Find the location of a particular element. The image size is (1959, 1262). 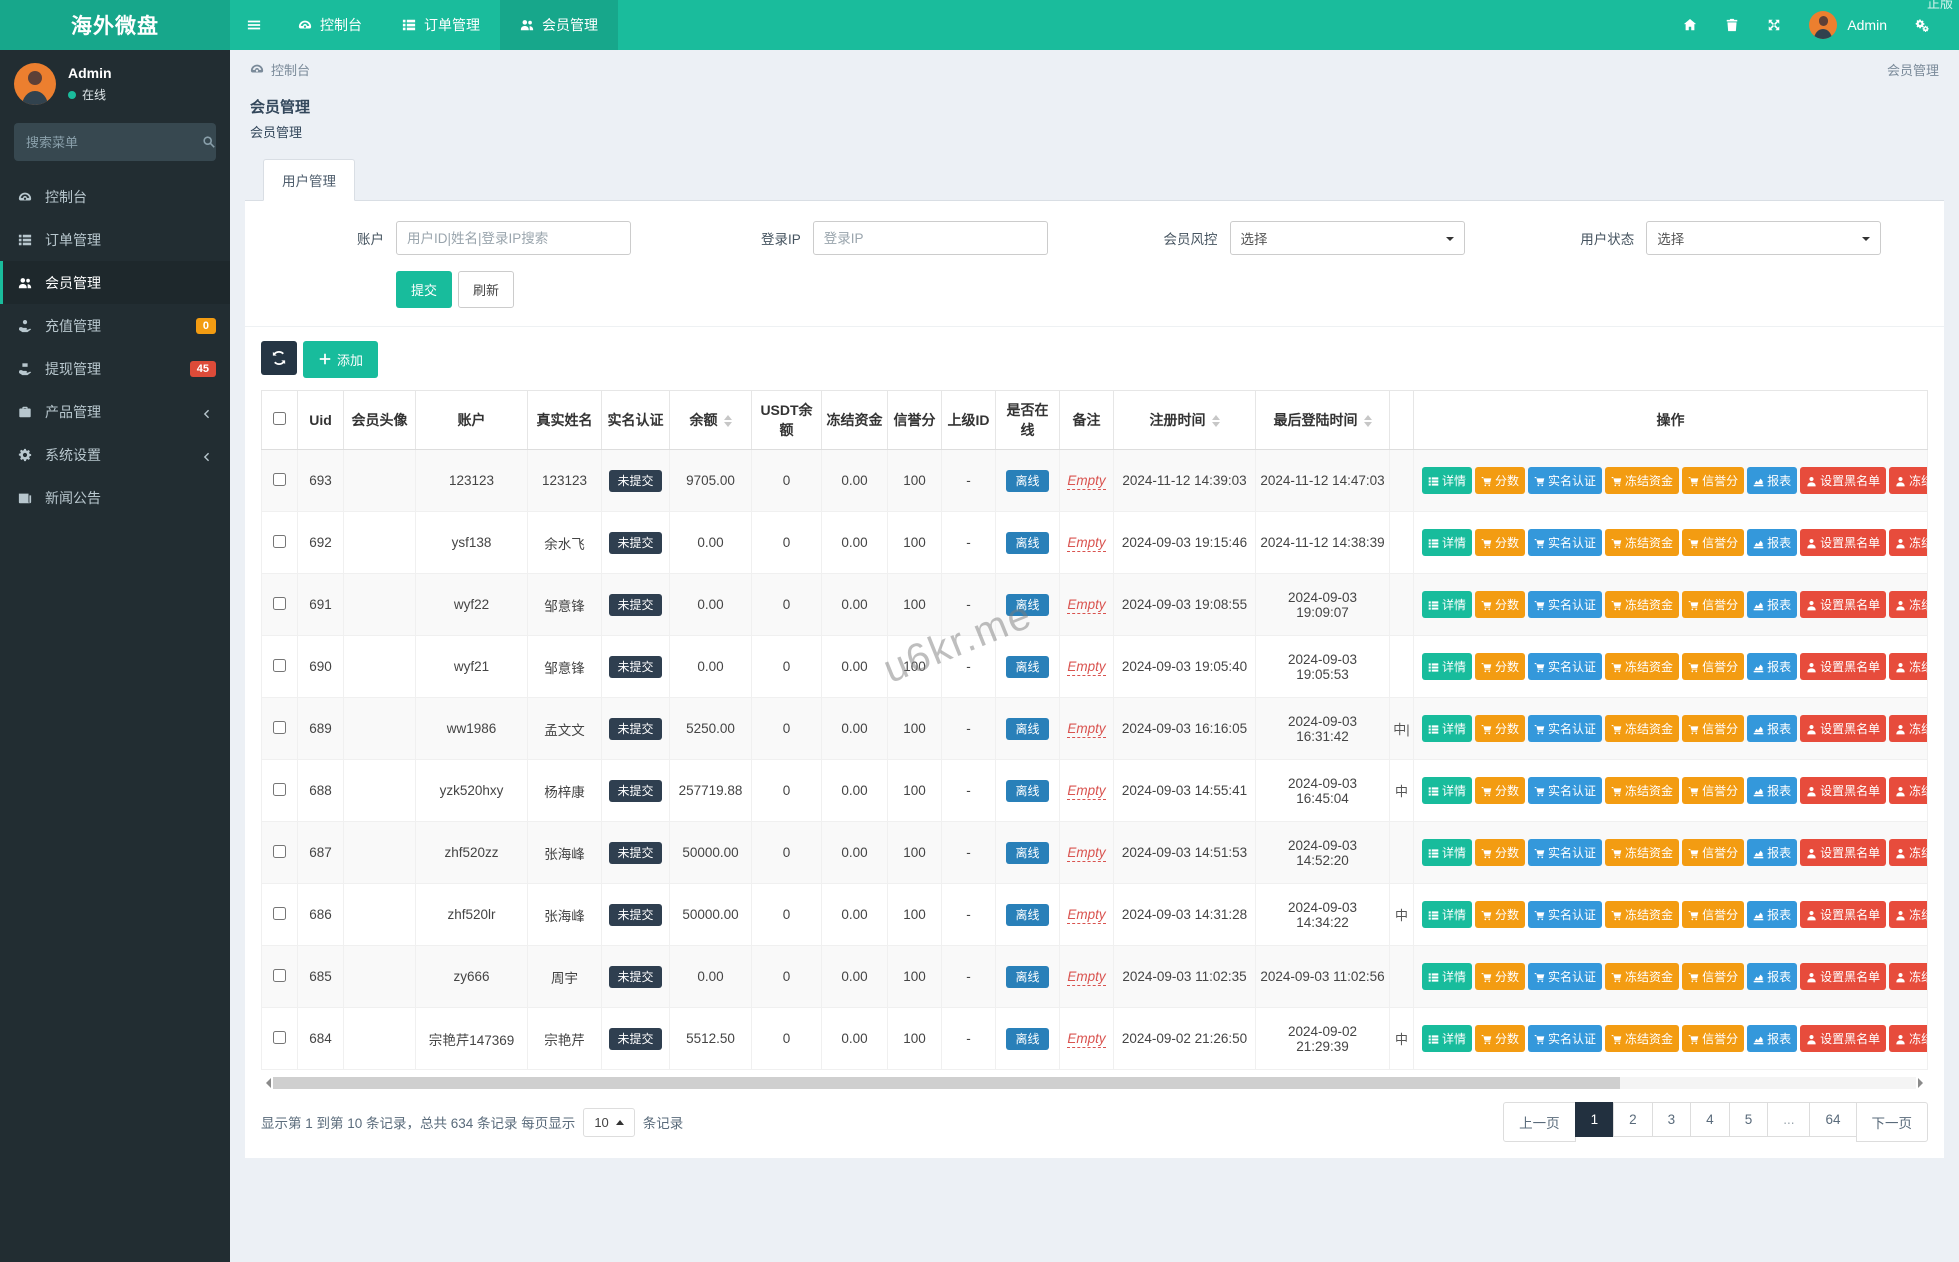

scrollbar-thumb is located at coordinates (947, 1083).